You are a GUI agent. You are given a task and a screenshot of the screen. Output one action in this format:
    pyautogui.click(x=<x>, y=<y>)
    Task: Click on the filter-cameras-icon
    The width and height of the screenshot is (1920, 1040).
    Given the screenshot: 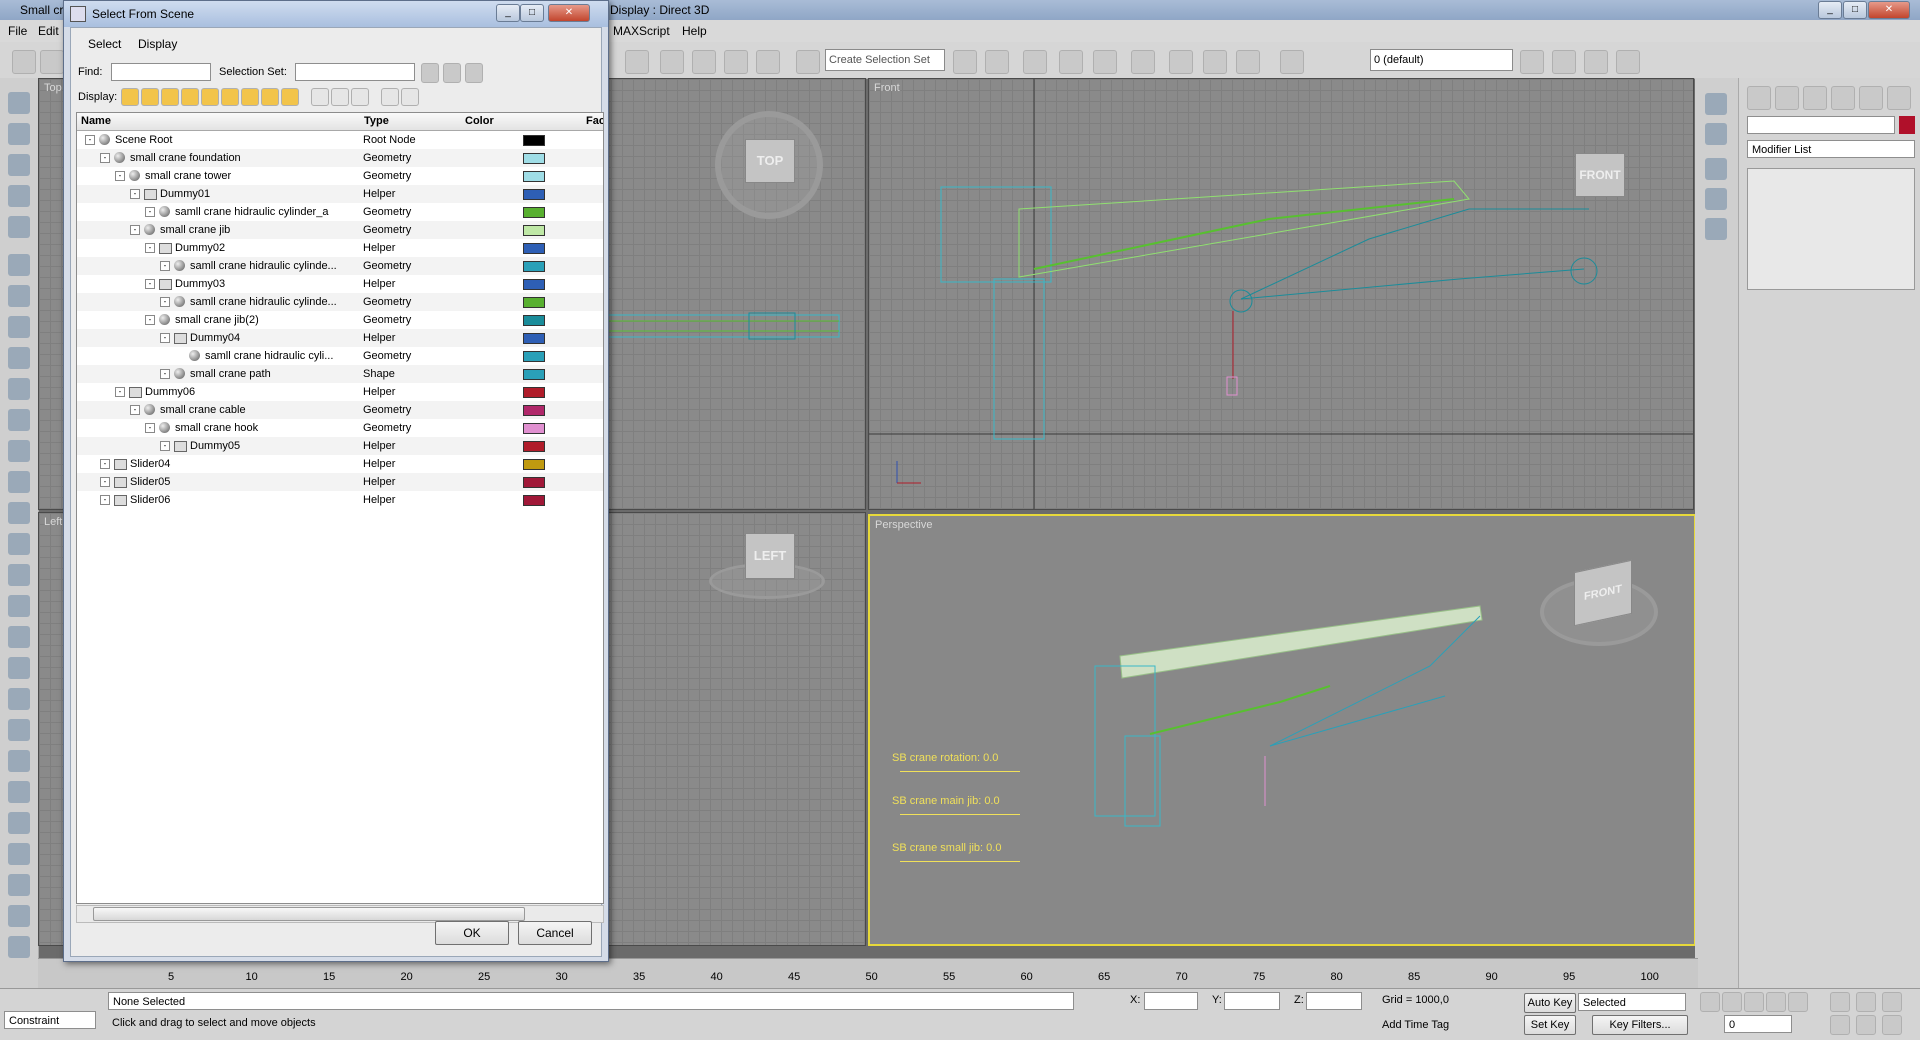 What is the action you would take?
    pyautogui.click(x=190, y=97)
    